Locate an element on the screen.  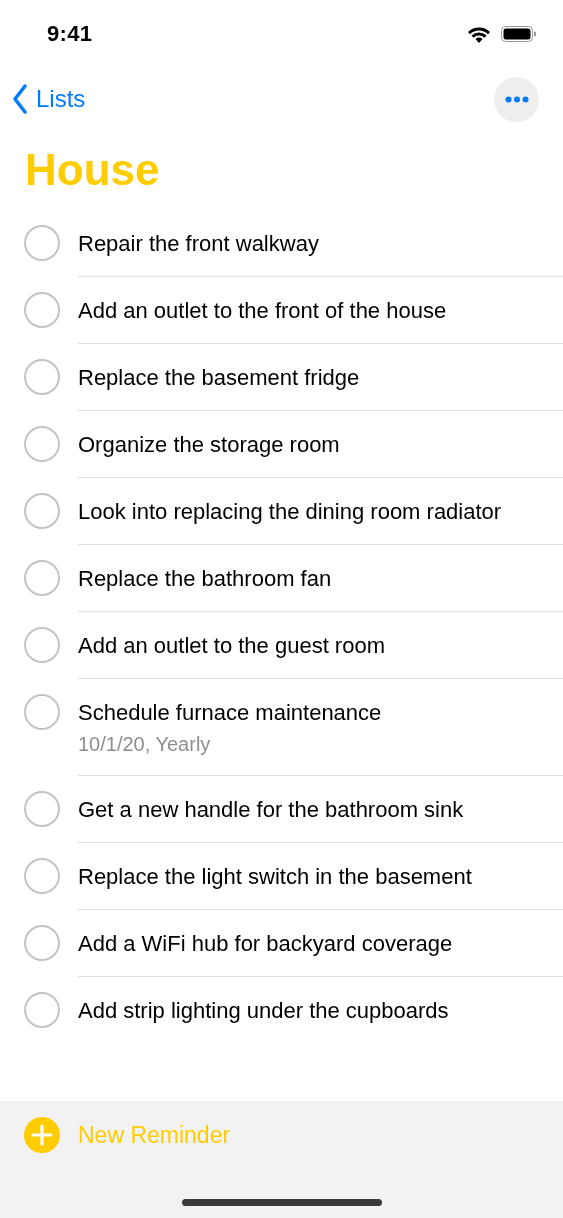
back-button: Lists is located at coordinates (49, 99).